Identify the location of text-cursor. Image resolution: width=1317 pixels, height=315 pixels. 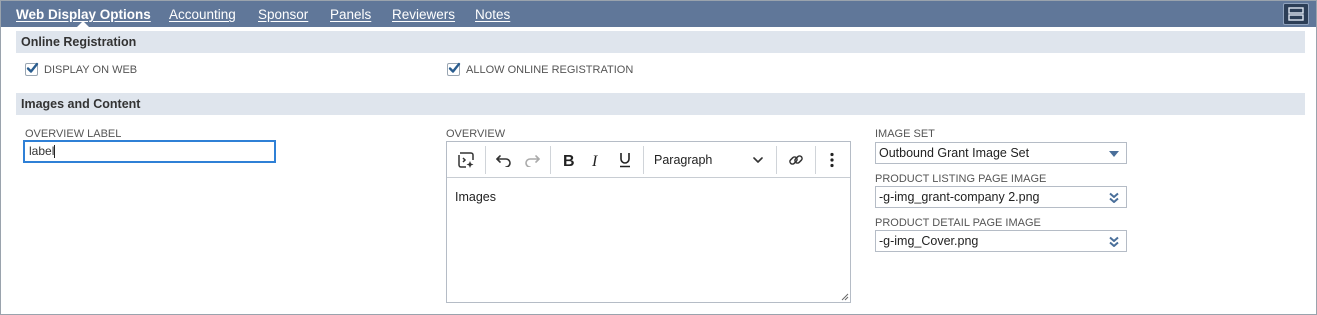
(55, 152).